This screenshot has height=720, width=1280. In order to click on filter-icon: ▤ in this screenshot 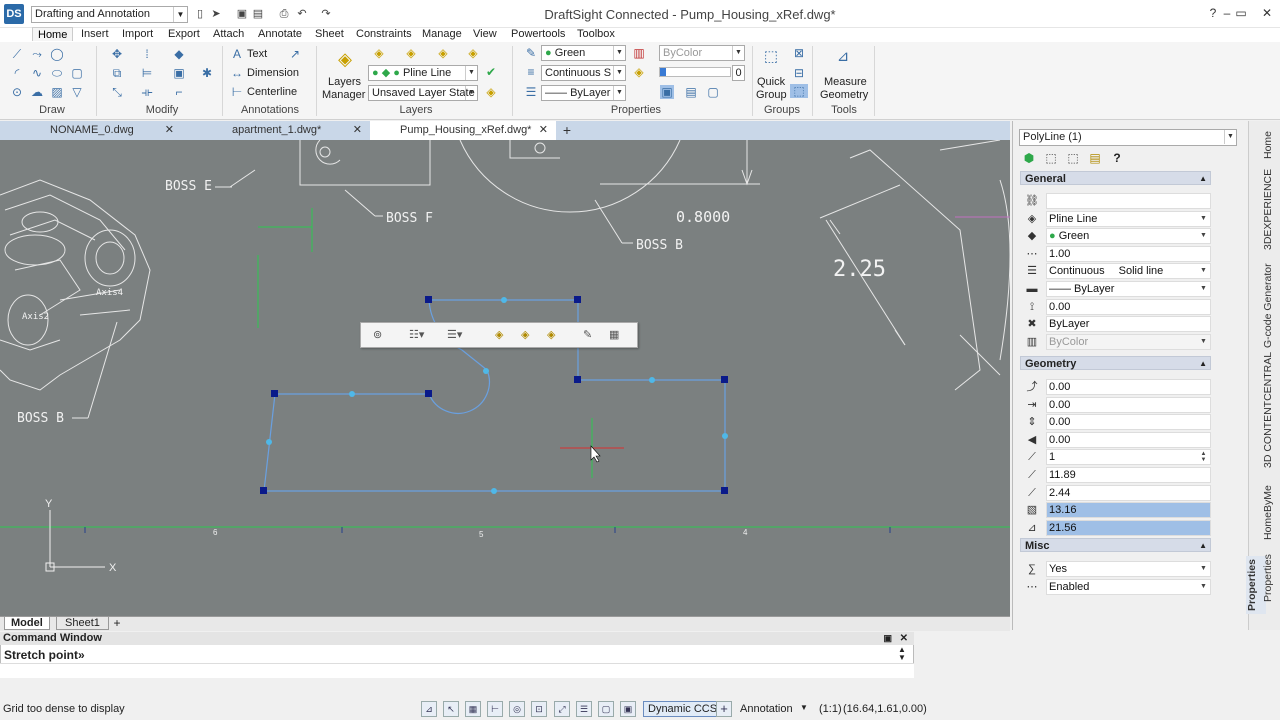, I will do `click(1095, 158)`.